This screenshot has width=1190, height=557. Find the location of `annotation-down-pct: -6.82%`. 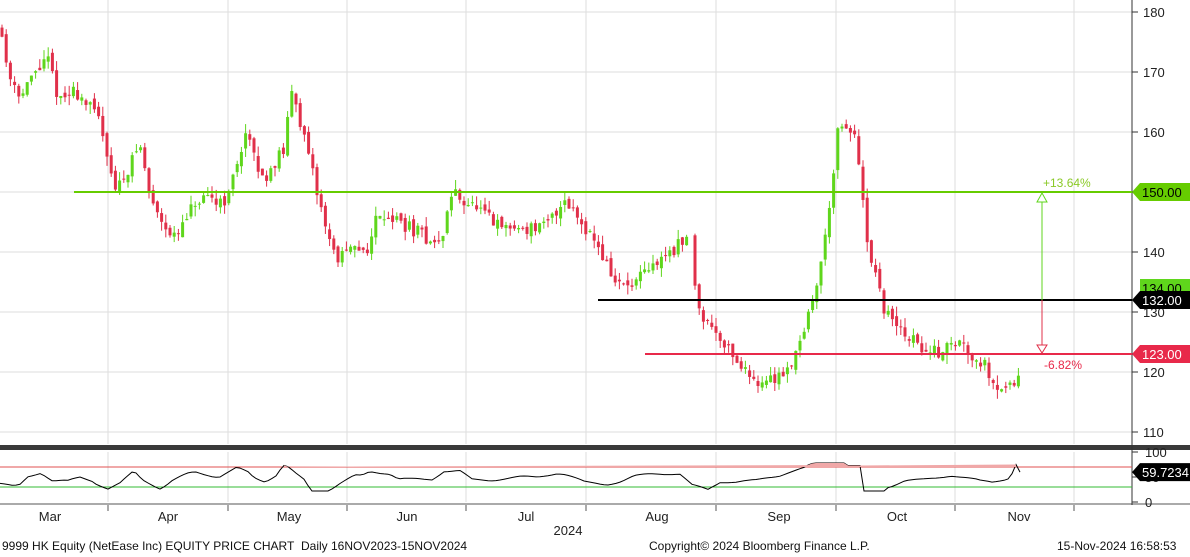

annotation-down-pct: -6.82% is located at coordinates (1063, 365).